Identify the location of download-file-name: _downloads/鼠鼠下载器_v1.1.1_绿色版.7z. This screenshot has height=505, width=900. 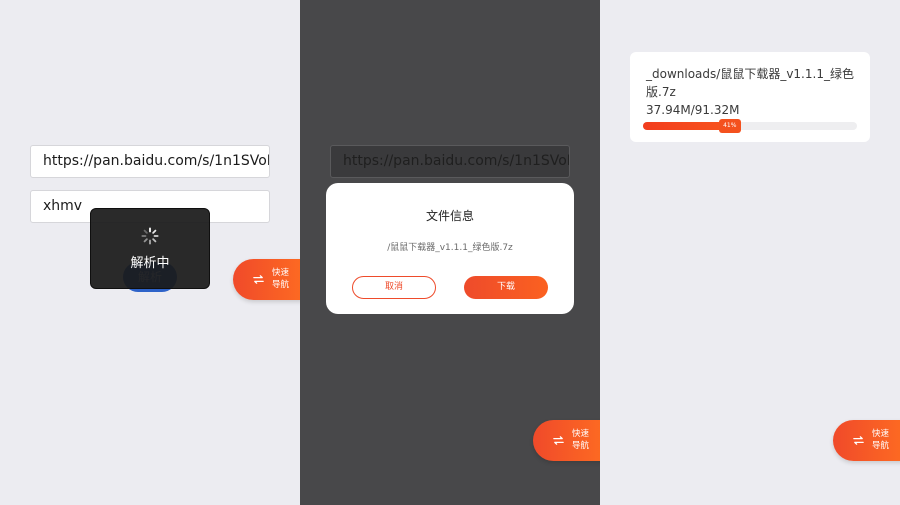
(750, 83).